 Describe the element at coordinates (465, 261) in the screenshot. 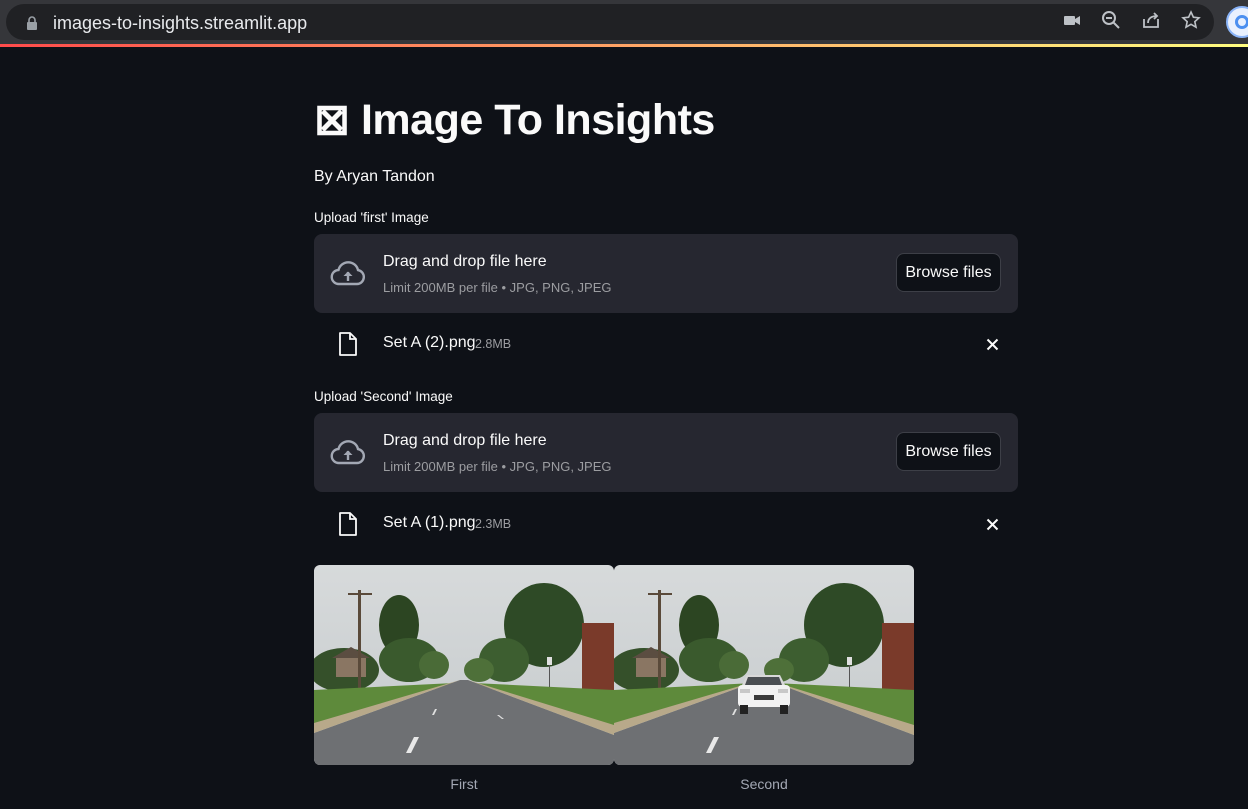

I see `first-drop-title: Drag and drop file here` at that location.